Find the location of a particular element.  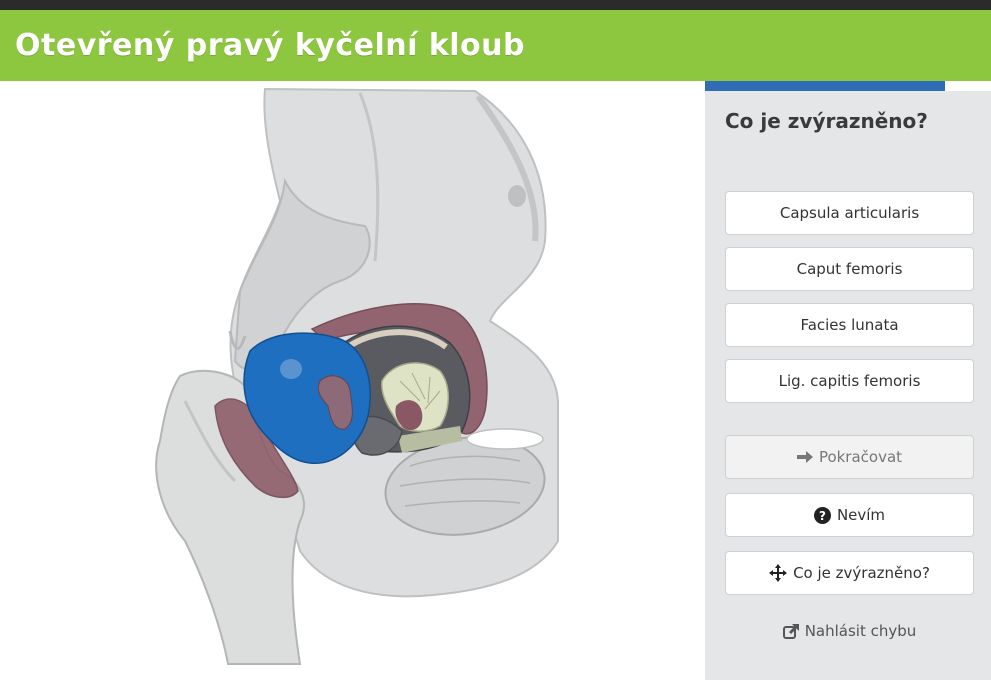

external-link-icon is located at coordinates (791, 631).